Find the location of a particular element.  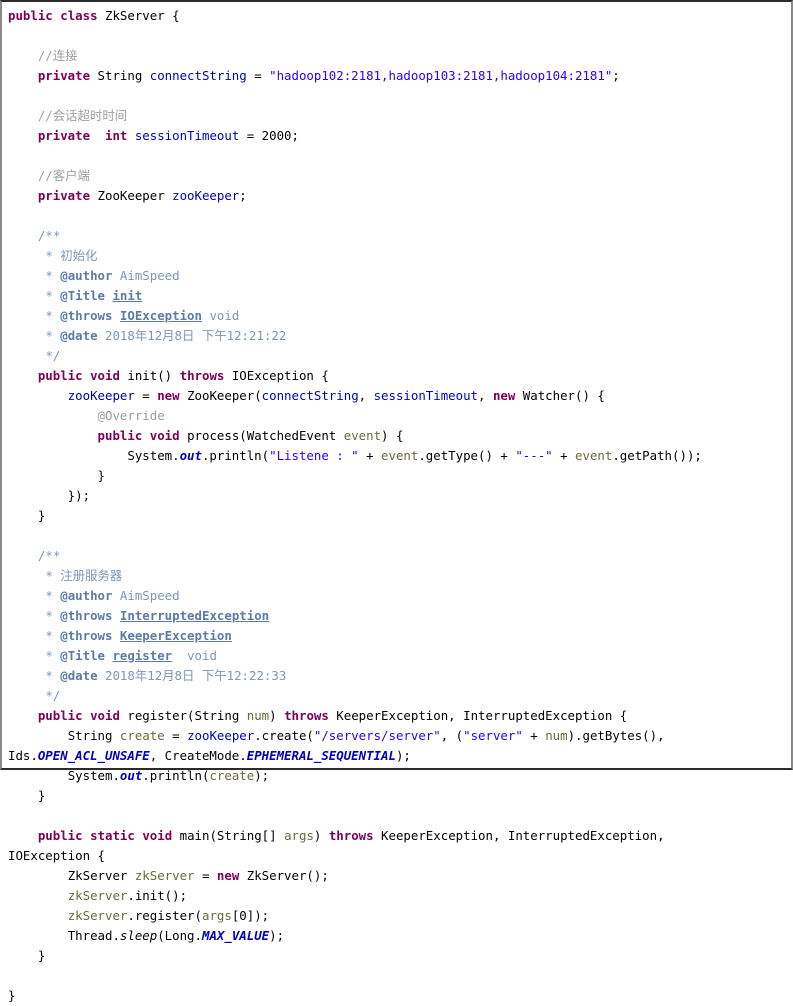

code-token: //连接 is located at coordinates (57, 55).